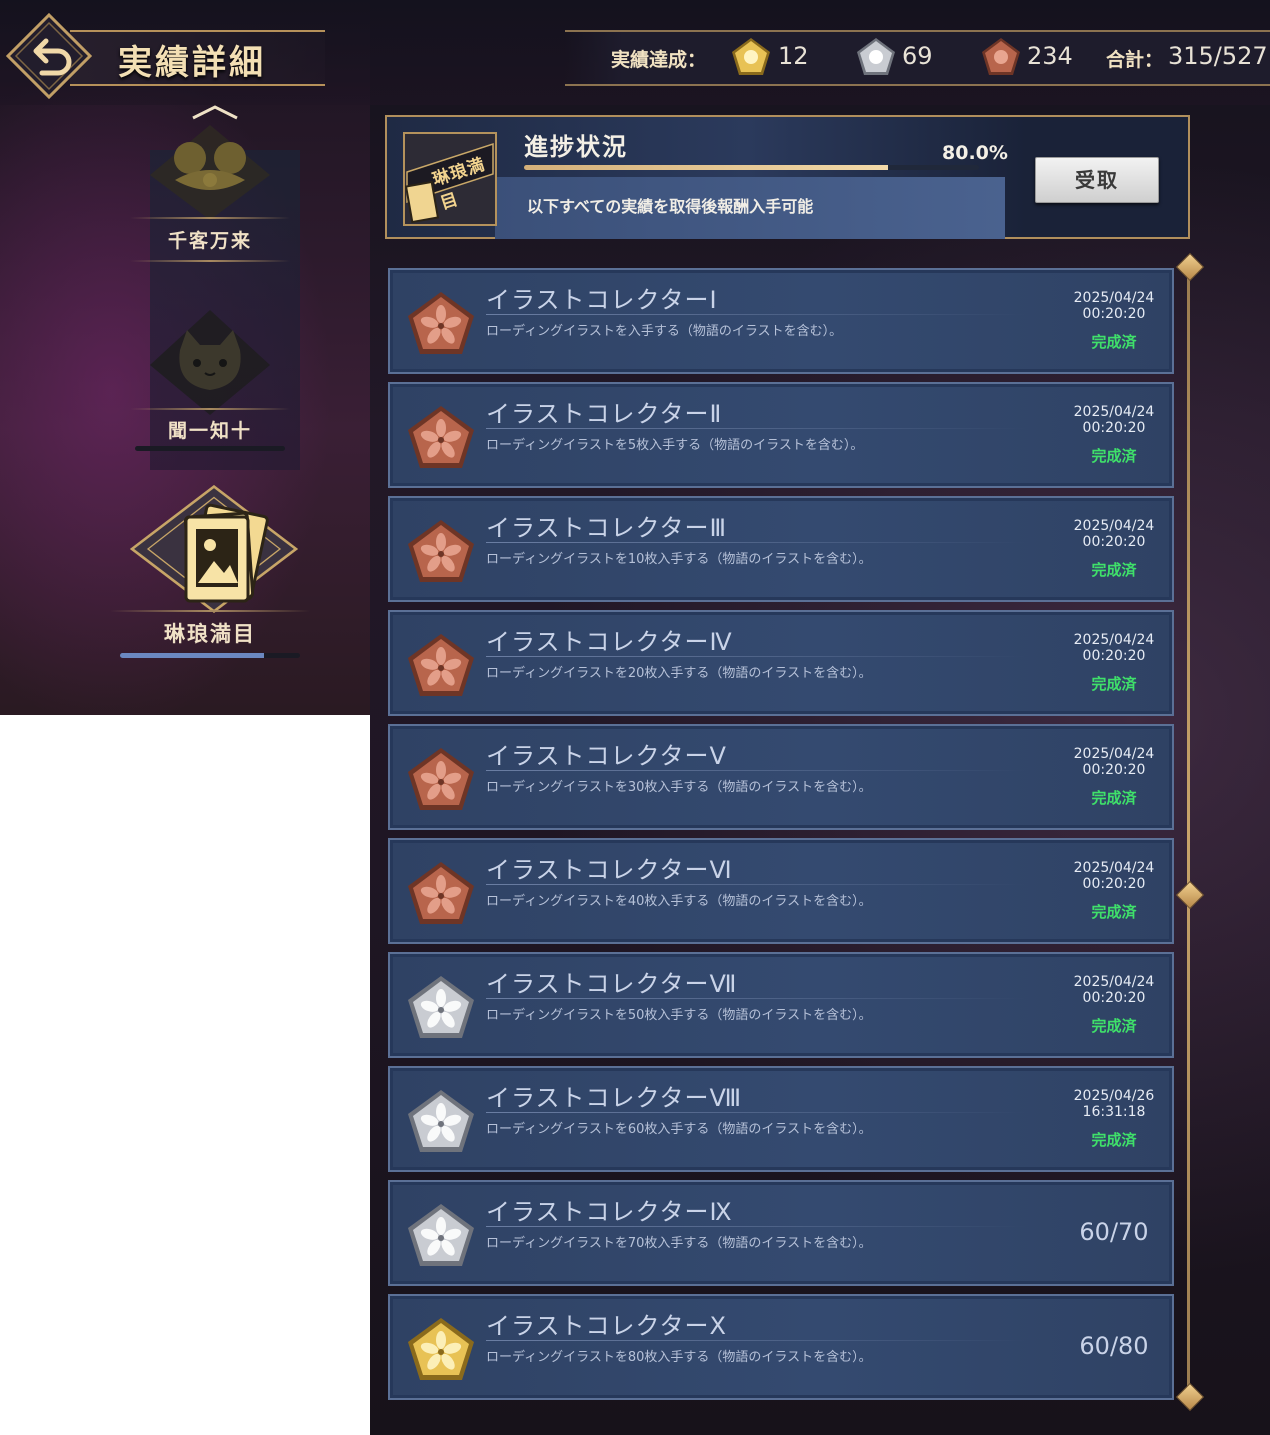 The image size is (1270, 1435). What do you see at coordinates (679, 787) in the screenshot?
I see `achievement-description: ローディングイラストを30枚入手する（物語のイラストを含む）。` at bounding box center [679, 787].